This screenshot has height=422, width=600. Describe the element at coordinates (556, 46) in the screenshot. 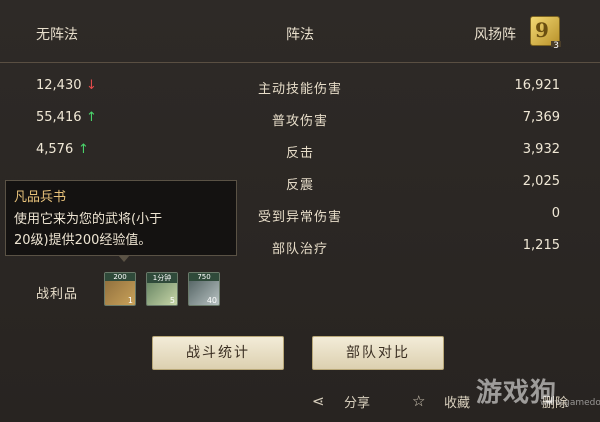

I see `formation-level-badge: 3` at that location.